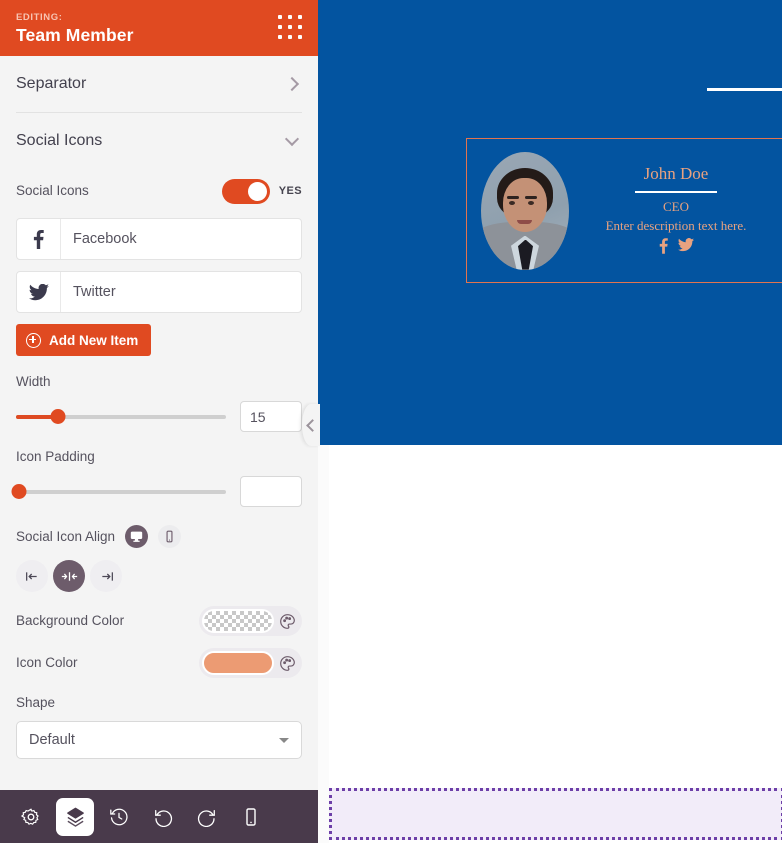 The image size is (782, 843). What do you see at coordinates (159, 558) in the screenshot?
I see `social-icon-align-control: Social Icon Align` at bounding box center [159, 558].